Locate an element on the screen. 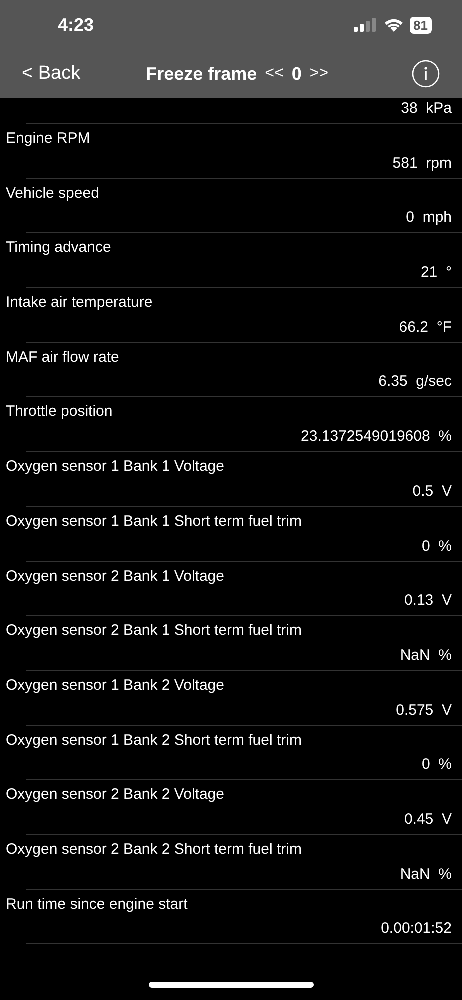  next-frame-button: >> is located at coordinates (319, 74).